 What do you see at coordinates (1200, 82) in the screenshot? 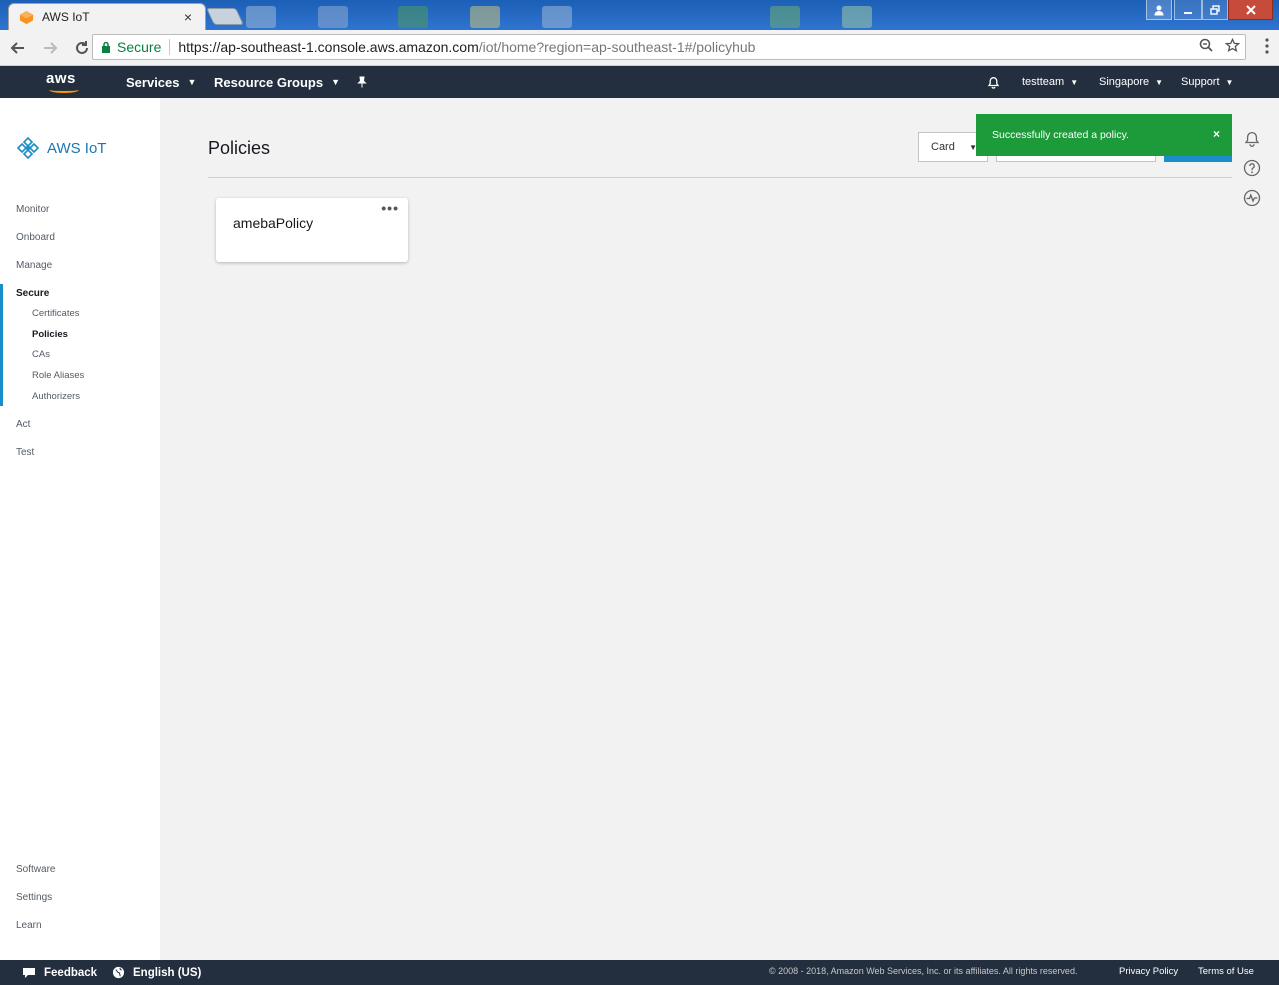
I see `support-label: Support` at bounding box center [1200, 82].